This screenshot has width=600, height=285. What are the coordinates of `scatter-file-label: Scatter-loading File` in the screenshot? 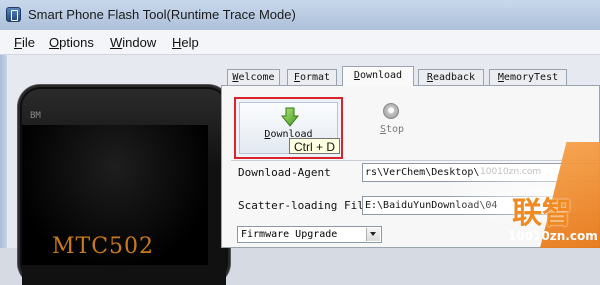 It's located at (304, 205).